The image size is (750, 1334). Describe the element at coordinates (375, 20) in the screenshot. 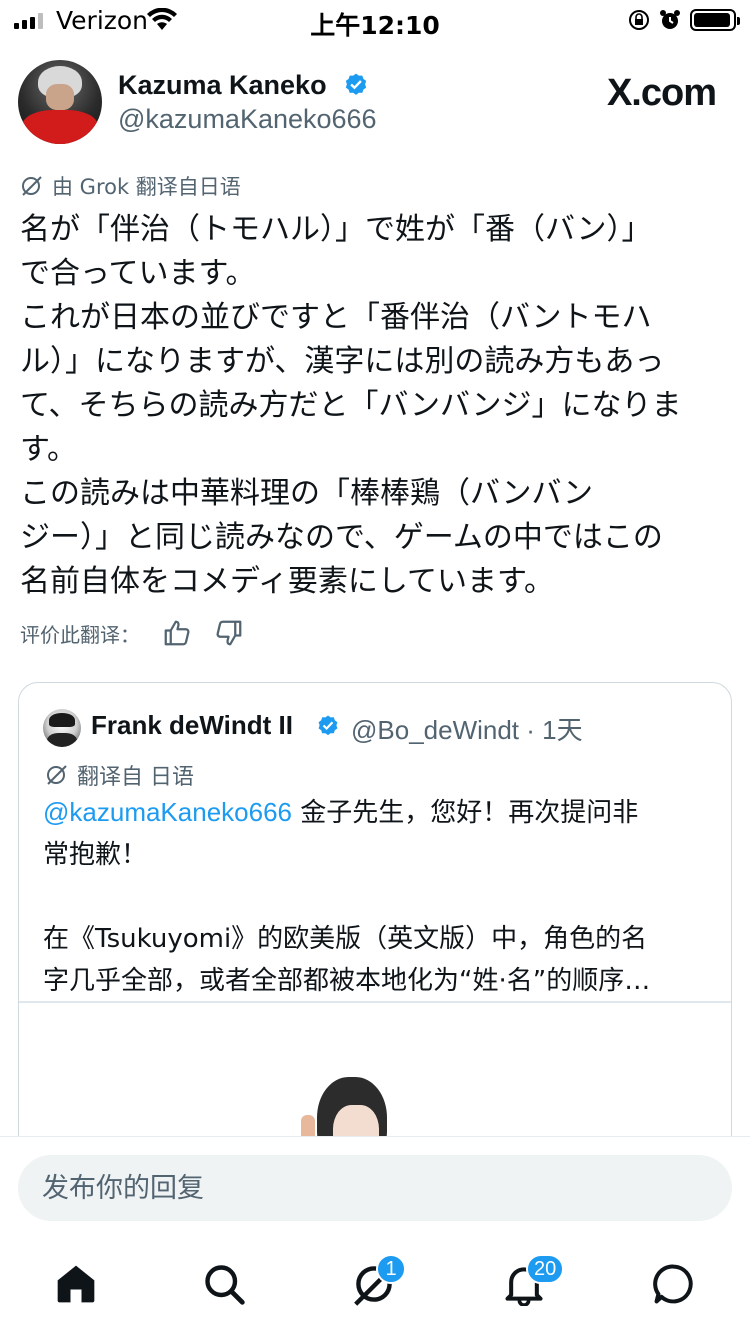

I see `status-bar: Verizon 上午12:10` at that location.